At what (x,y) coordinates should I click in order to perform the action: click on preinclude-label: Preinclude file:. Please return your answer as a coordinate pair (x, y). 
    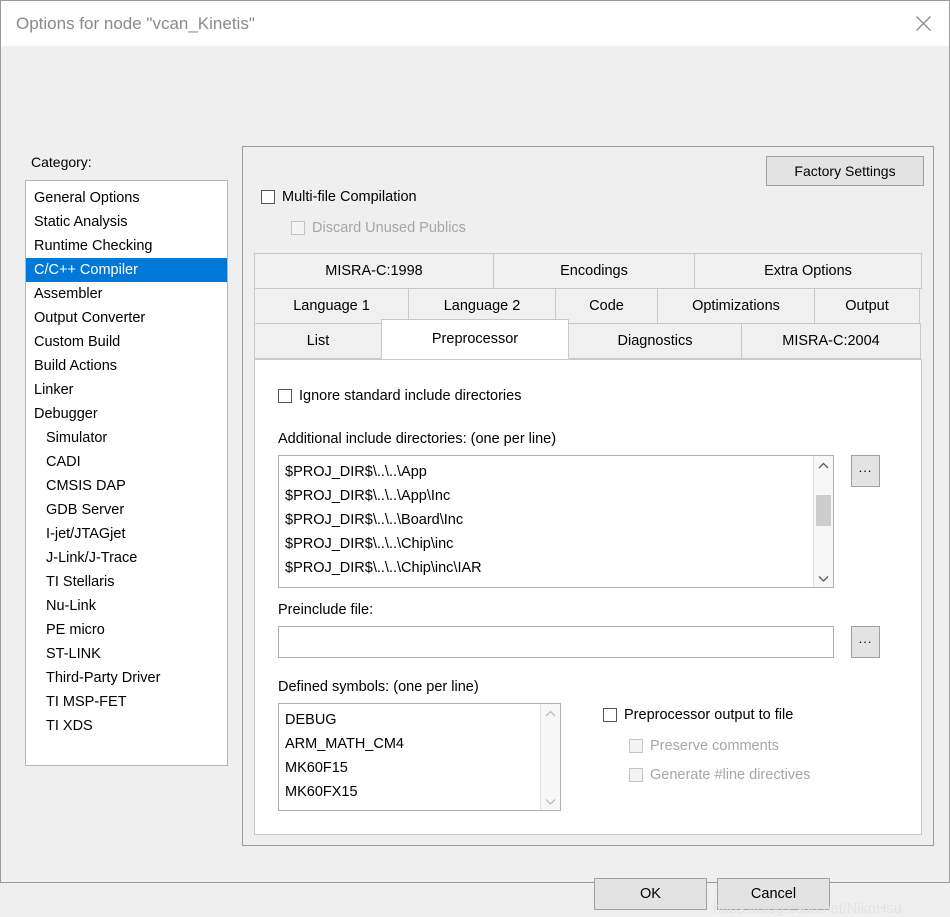
    Looking at the image, I should click on (326, 610).